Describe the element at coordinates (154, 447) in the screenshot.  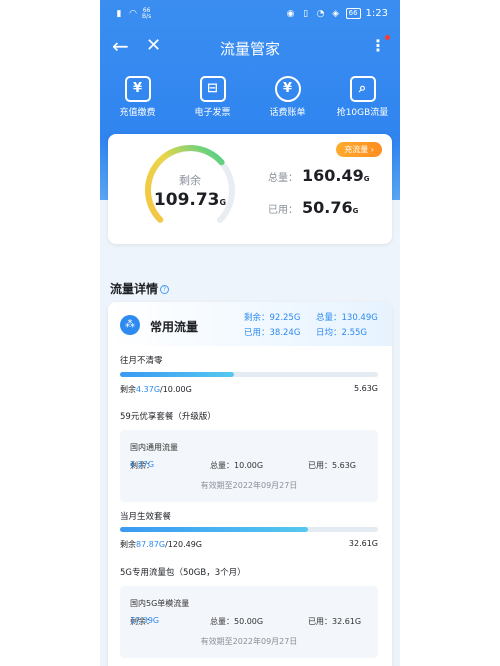
I see `plan-box-name: 国内通用流量` at that location.